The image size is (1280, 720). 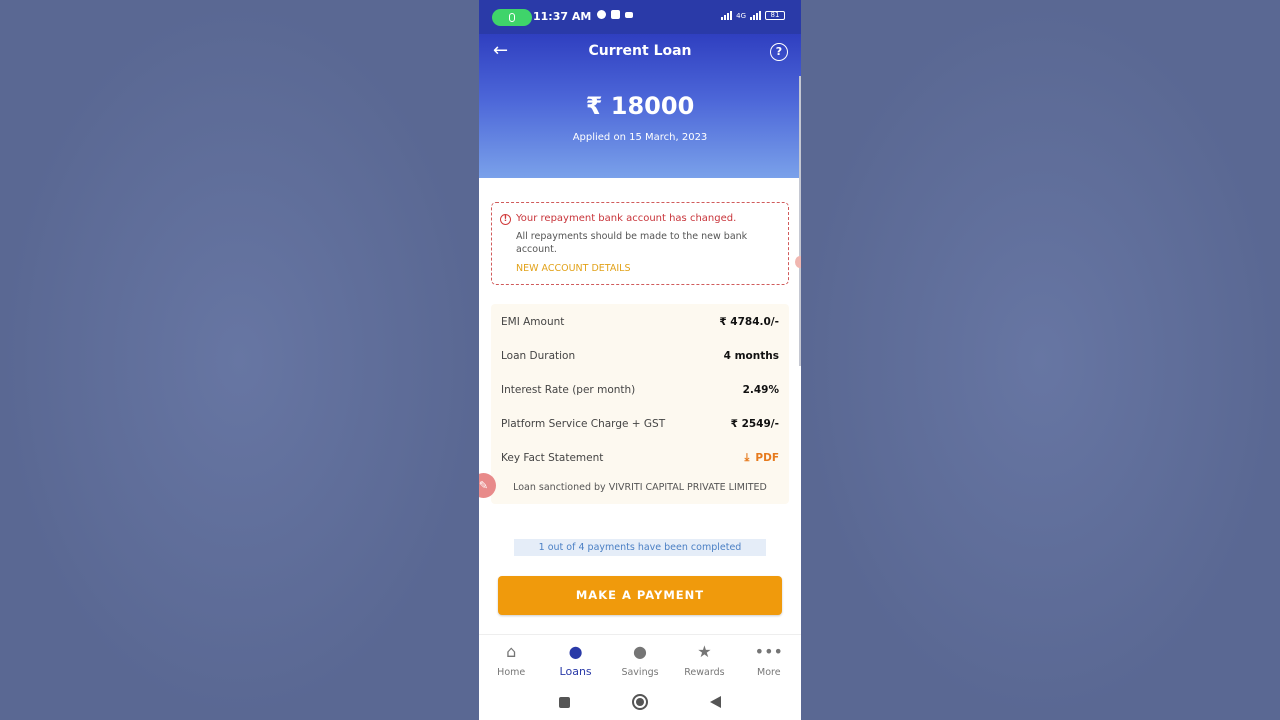 What do you see at coordinates (568, 390) in the screenshot?
I see `detail-label: Interest Rate (per month)` at bounding box center [568, 390].